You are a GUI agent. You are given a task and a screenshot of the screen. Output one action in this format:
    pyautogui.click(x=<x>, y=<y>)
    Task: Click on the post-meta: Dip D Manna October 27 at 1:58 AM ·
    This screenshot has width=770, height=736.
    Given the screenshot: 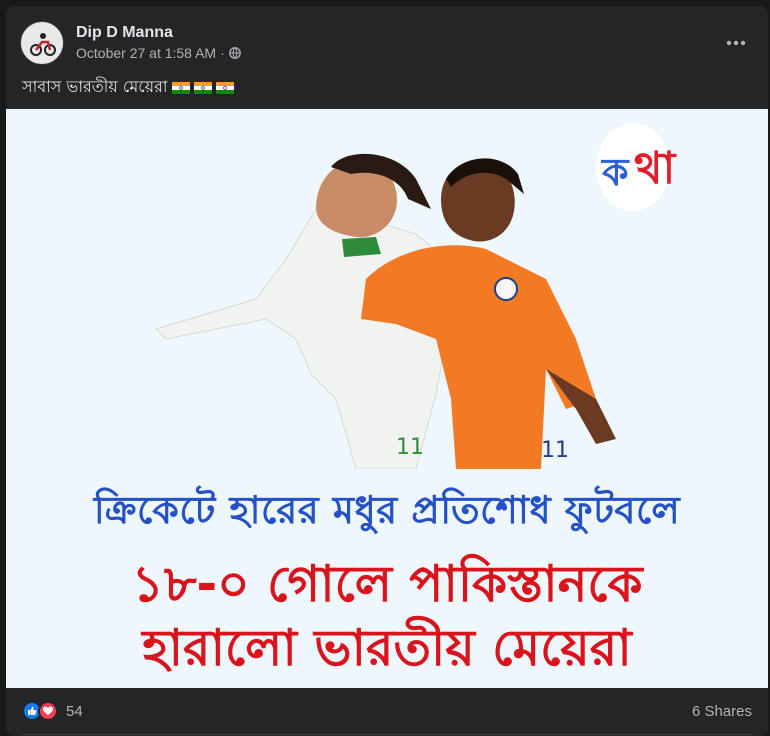 What is the action you would take?
    pyautogui.click(x=158, y=43)
    